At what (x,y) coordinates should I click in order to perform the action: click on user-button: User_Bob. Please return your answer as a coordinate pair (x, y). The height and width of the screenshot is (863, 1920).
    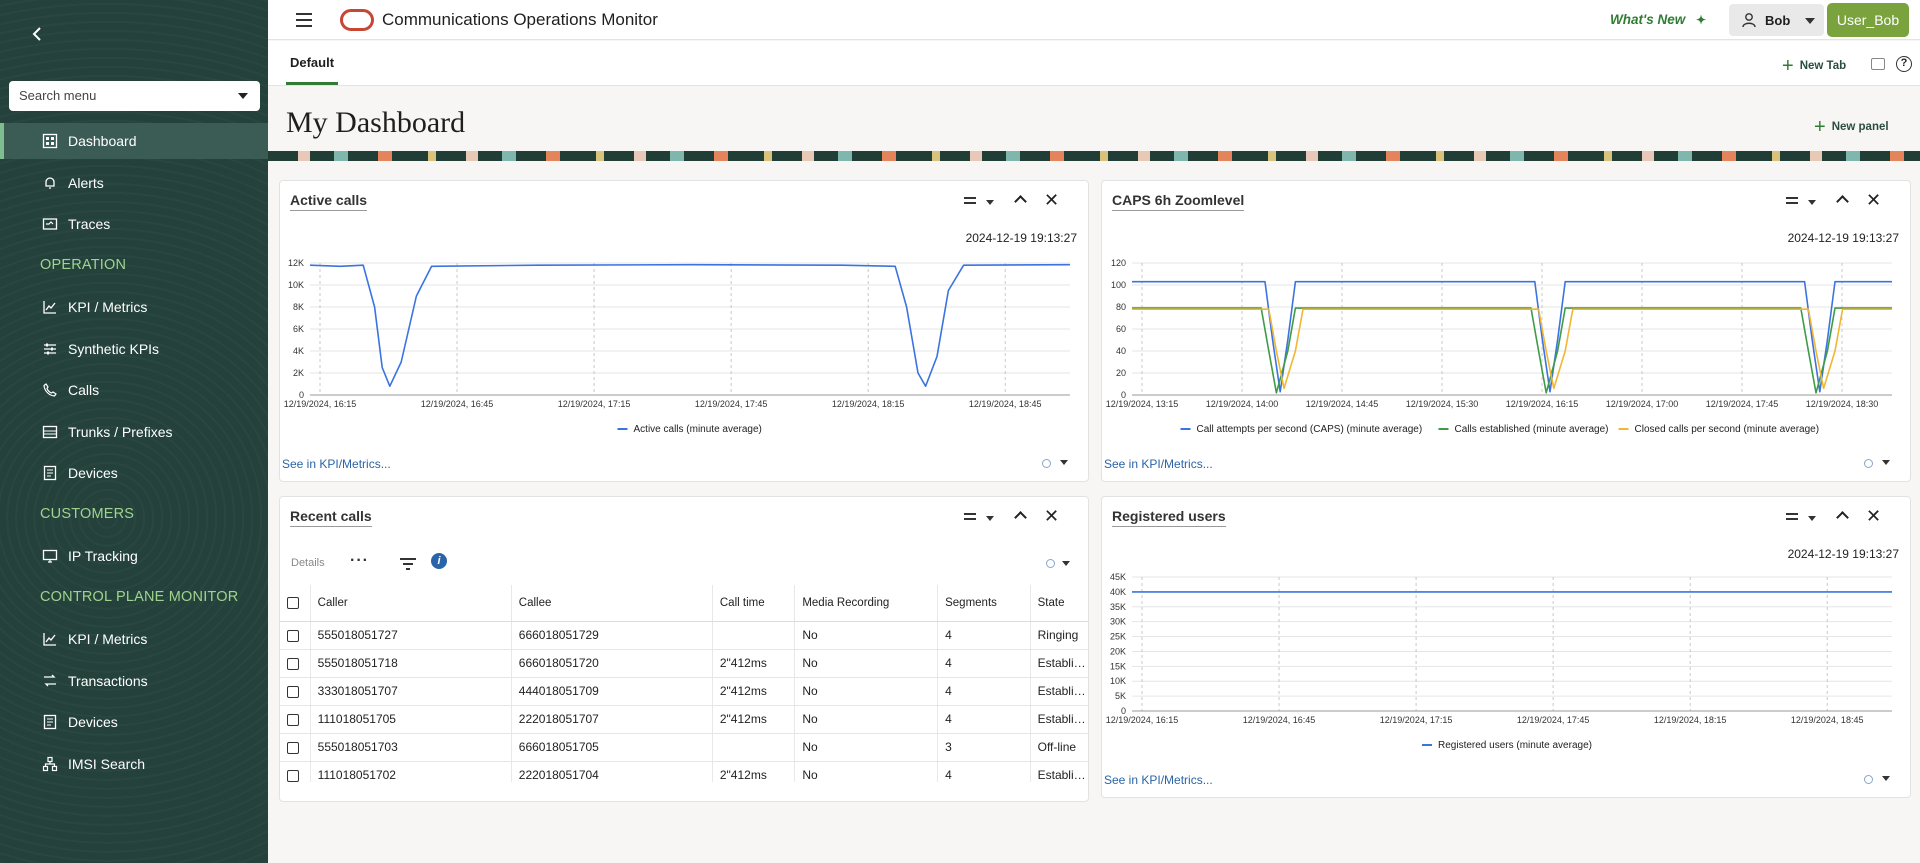
    Looking at the image, I should click on (1868, 20).